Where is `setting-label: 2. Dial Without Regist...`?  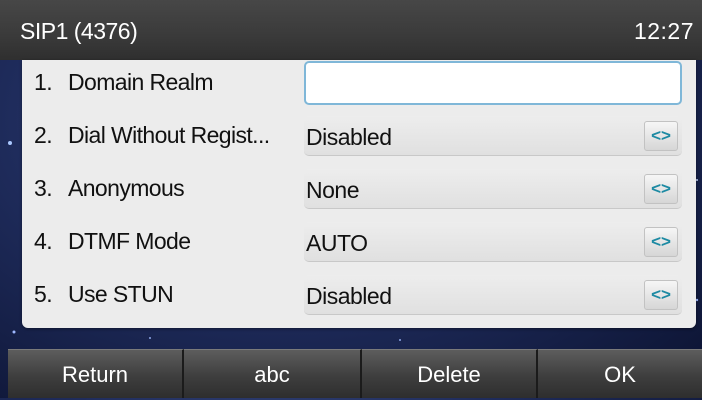
setting-label: 2. Dial Without Regist... is located at coordinates (152, 135).